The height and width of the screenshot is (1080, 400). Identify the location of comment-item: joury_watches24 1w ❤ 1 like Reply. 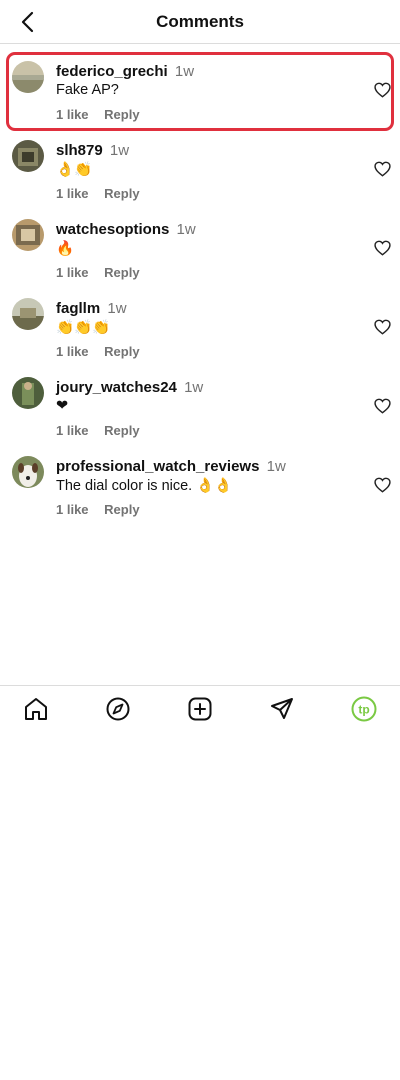
(200, 407).